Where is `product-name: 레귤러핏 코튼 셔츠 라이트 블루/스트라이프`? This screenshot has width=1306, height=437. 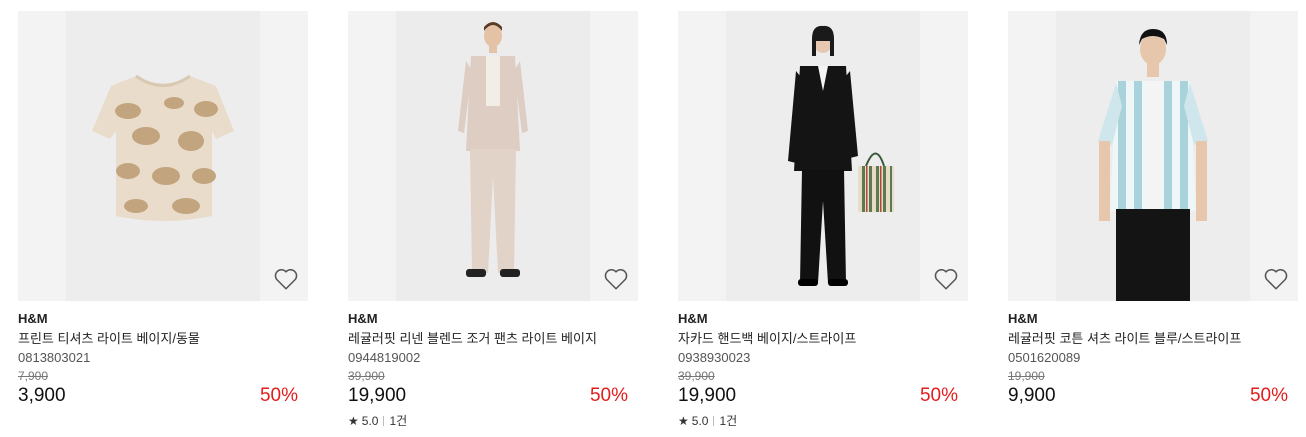 product-name: 레귤러핏 코튼 셔츠 라이트 블루/스트라이프 is located at coordinates (1153, 339).